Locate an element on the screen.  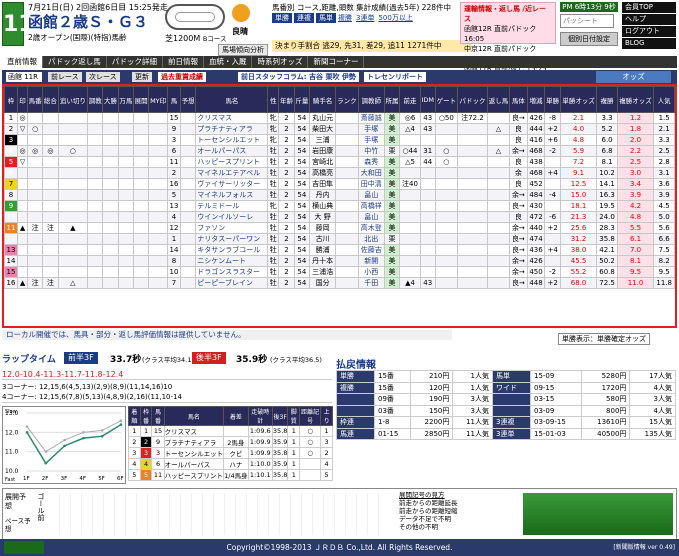
horse-name: マイネルフォルス is located at coordinates (232, 195).